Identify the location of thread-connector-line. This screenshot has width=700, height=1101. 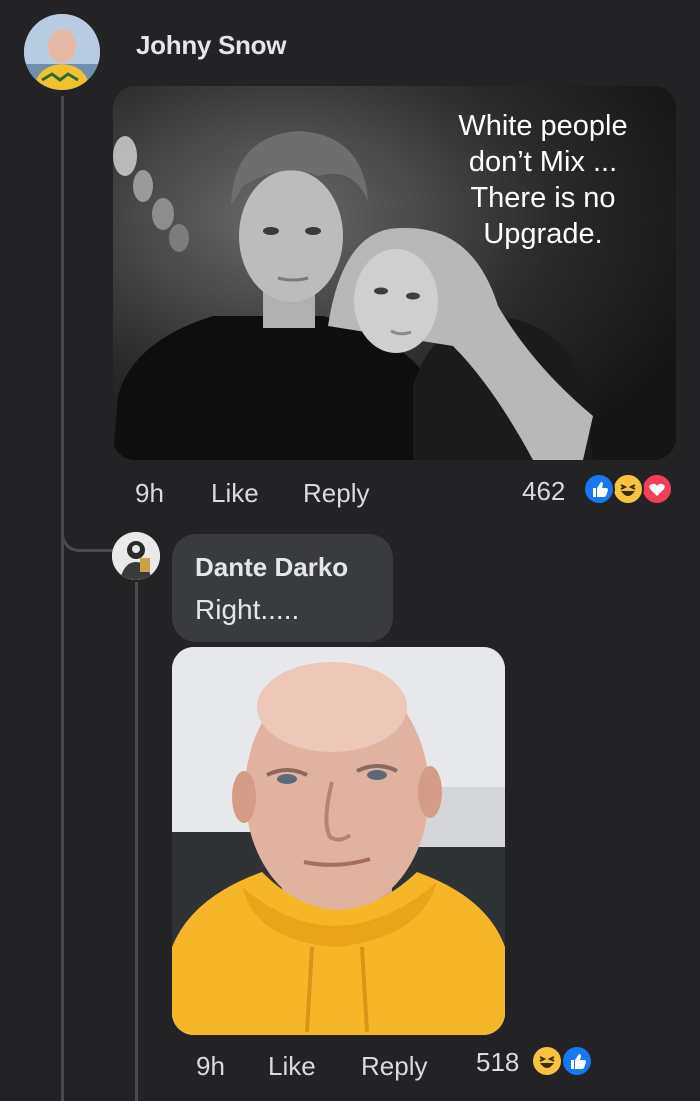
(62, 598).